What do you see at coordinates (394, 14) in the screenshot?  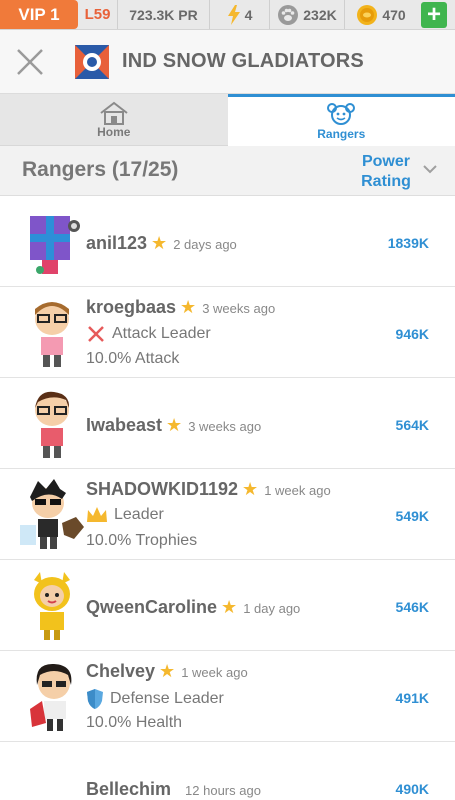 I see `coins-value: 470` at bounding box center [394, 14].